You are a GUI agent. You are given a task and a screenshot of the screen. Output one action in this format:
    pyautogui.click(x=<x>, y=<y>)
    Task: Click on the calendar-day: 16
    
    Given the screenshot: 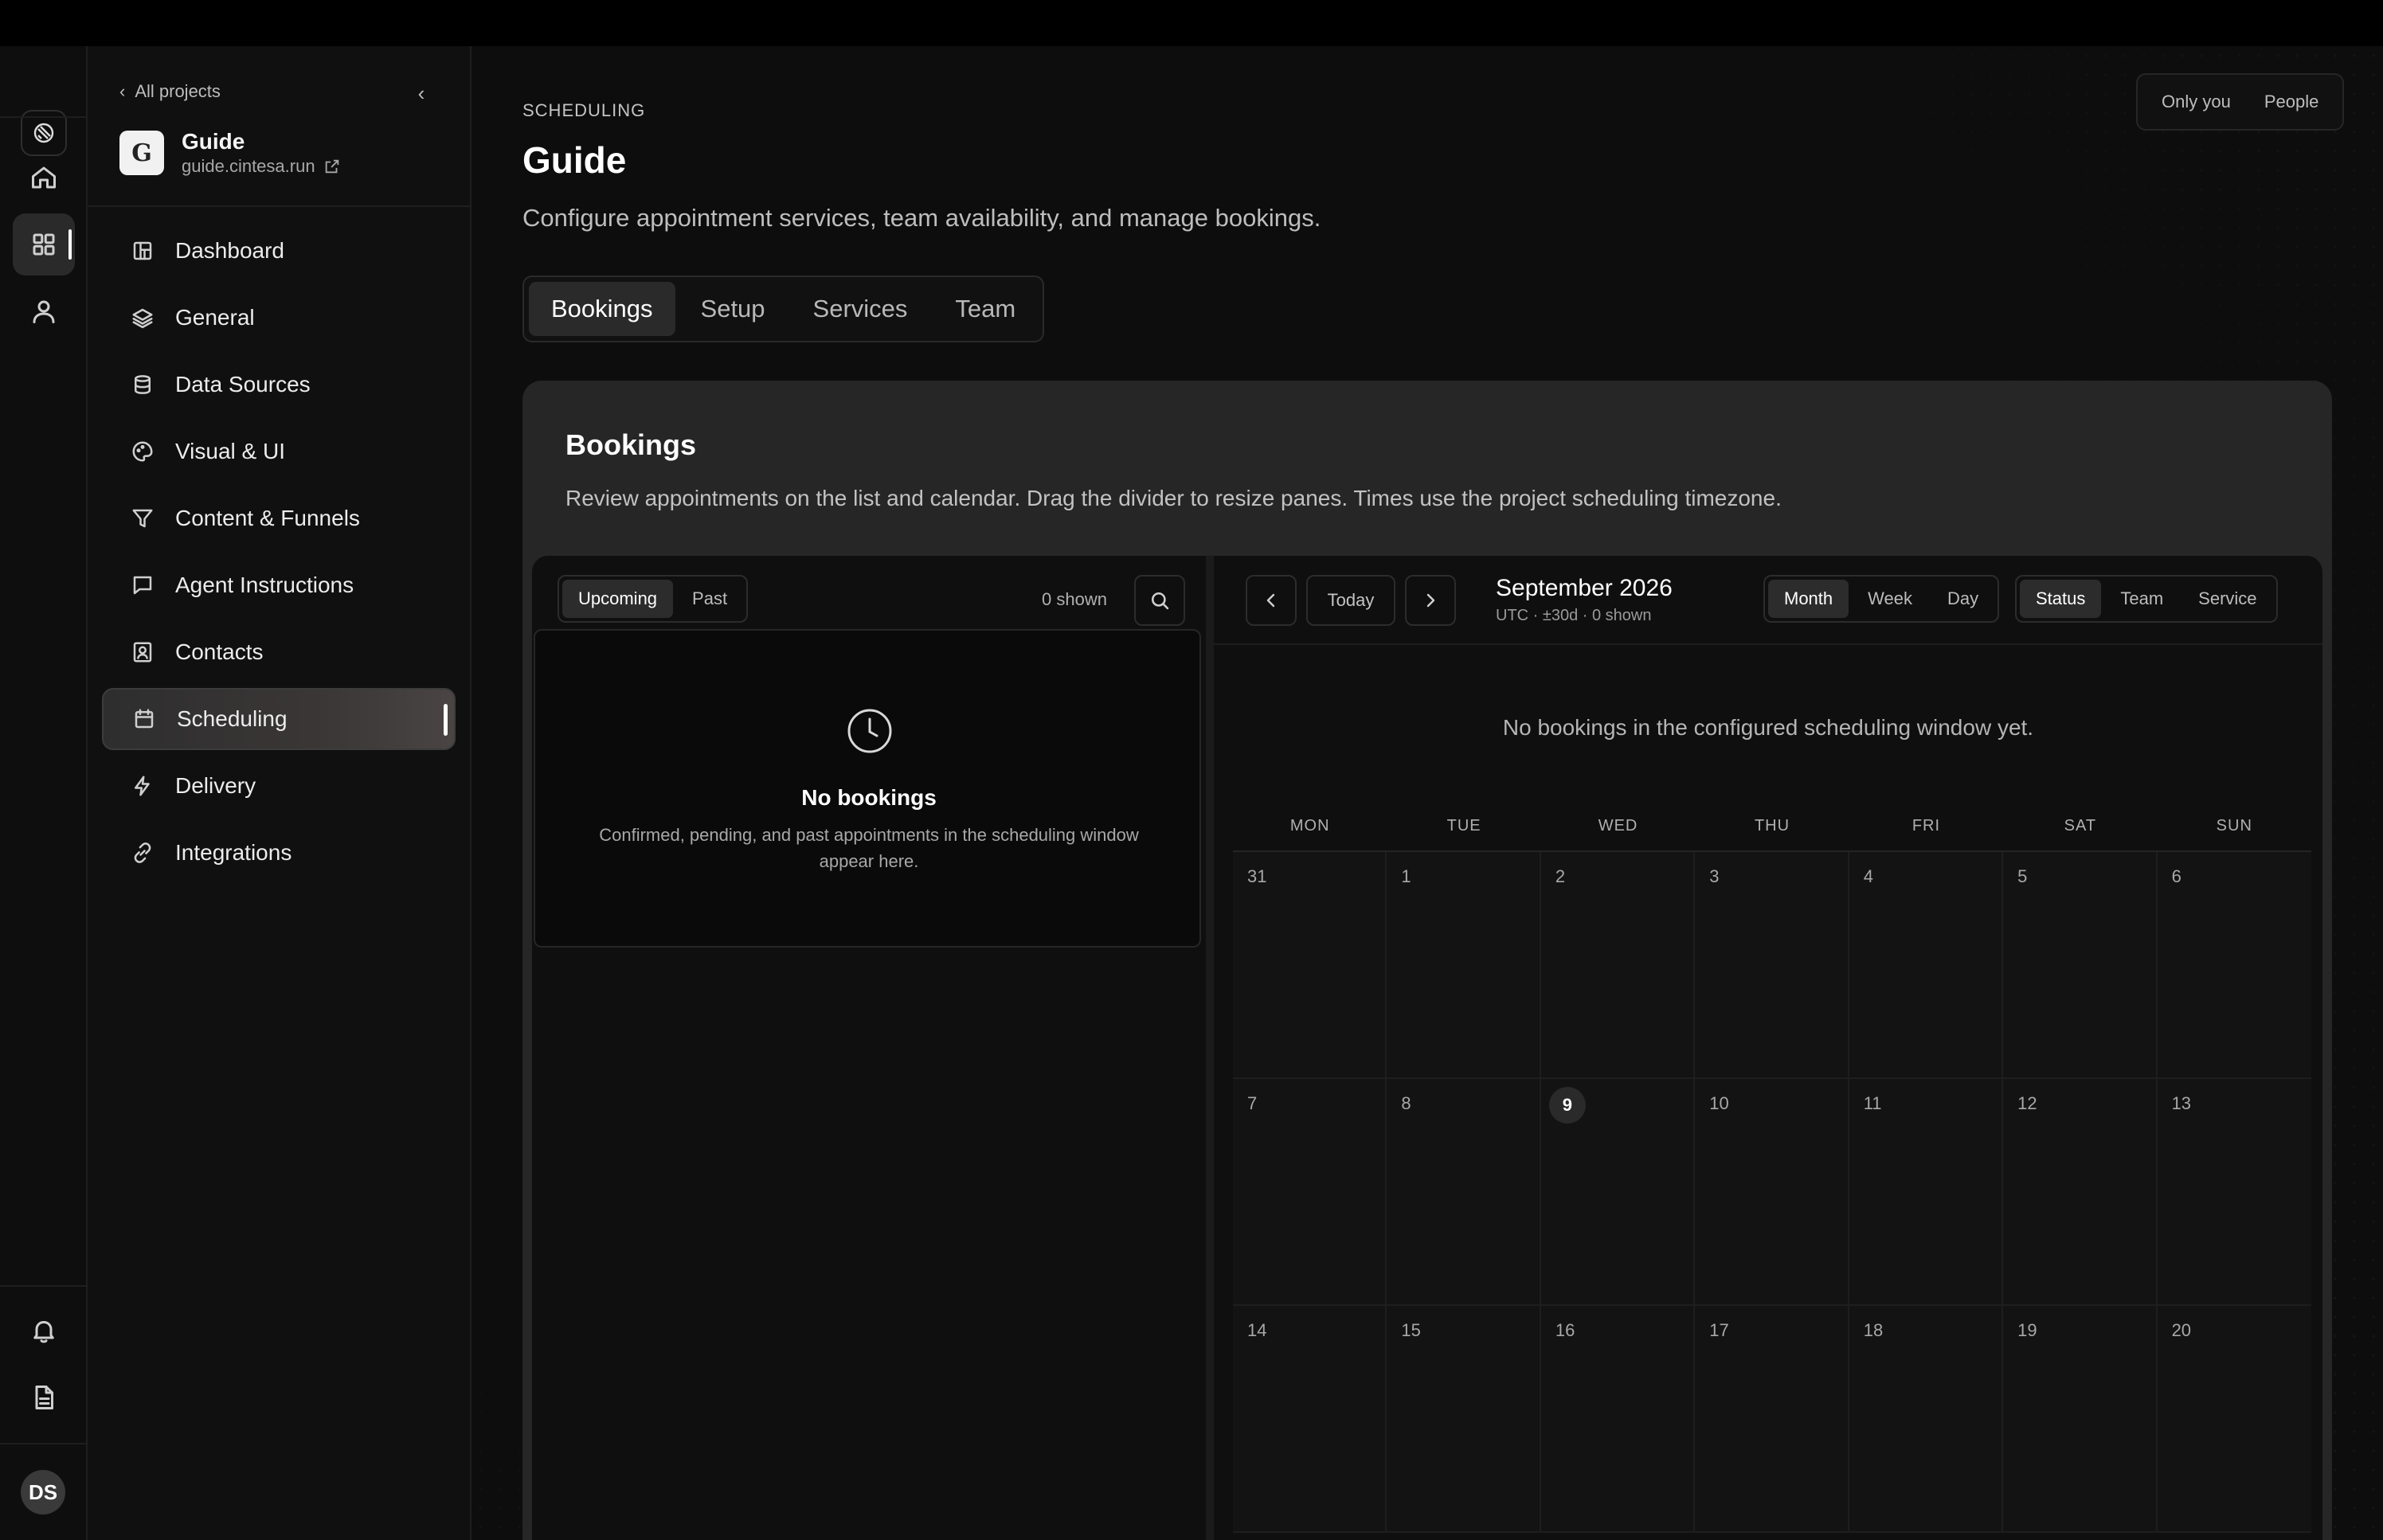 What is the action you would take?
    pyautogui.click(x=1618, y=1419)
    